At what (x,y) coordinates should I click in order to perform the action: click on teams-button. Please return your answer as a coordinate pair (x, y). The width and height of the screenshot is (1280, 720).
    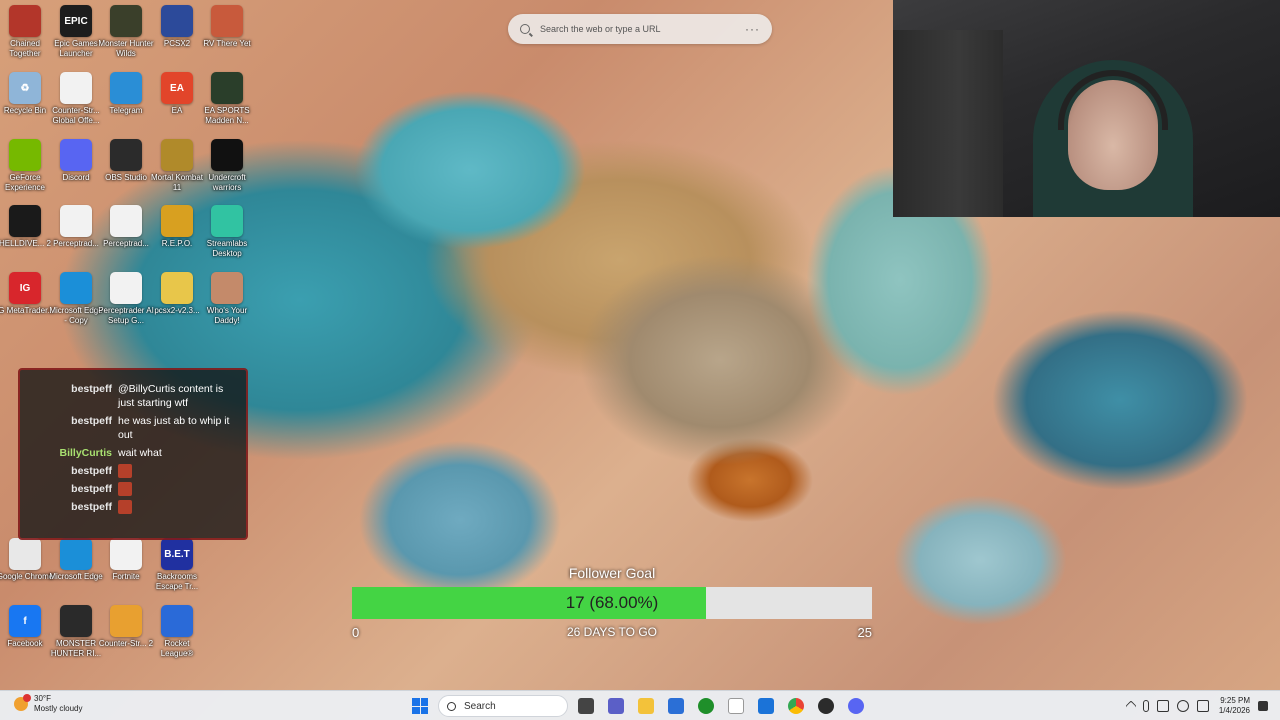
    Looking at the image, I should click on (616, 706).